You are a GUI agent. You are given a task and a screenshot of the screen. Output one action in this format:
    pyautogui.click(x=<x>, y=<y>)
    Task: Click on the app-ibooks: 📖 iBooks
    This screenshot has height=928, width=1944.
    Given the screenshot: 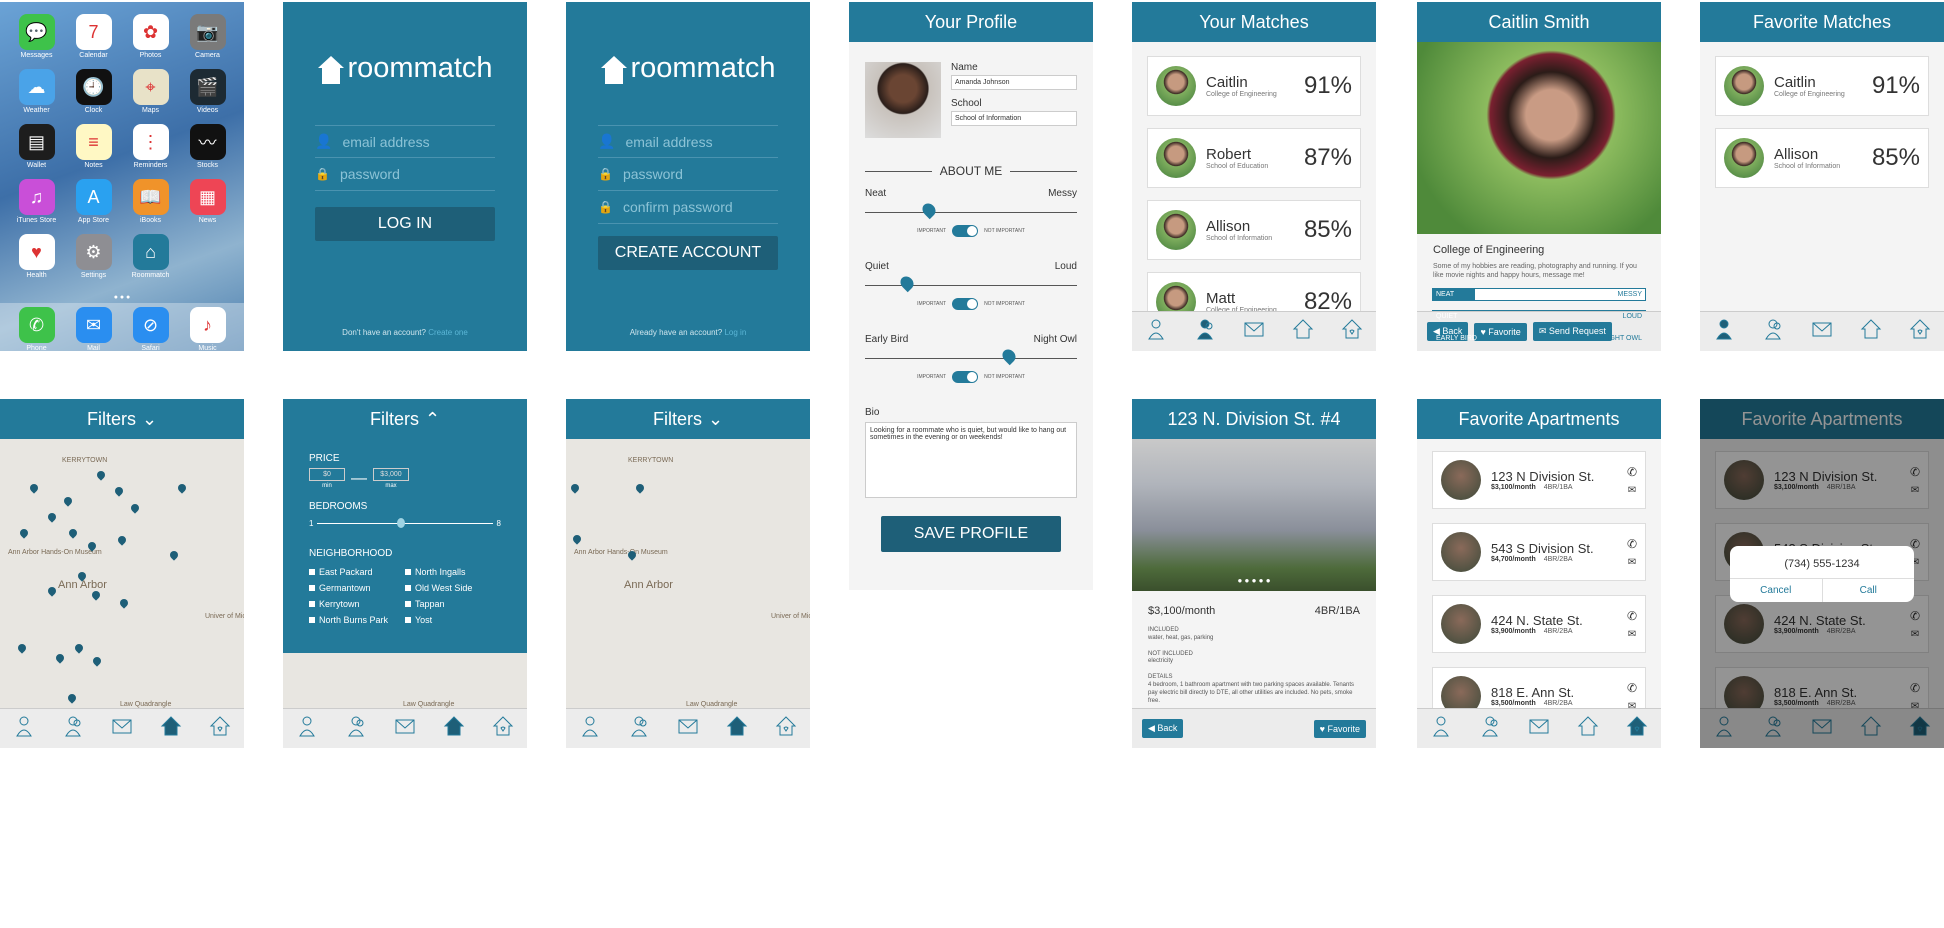 What is the action you would take?
    pyautogui.click(x=150, y=201)
    